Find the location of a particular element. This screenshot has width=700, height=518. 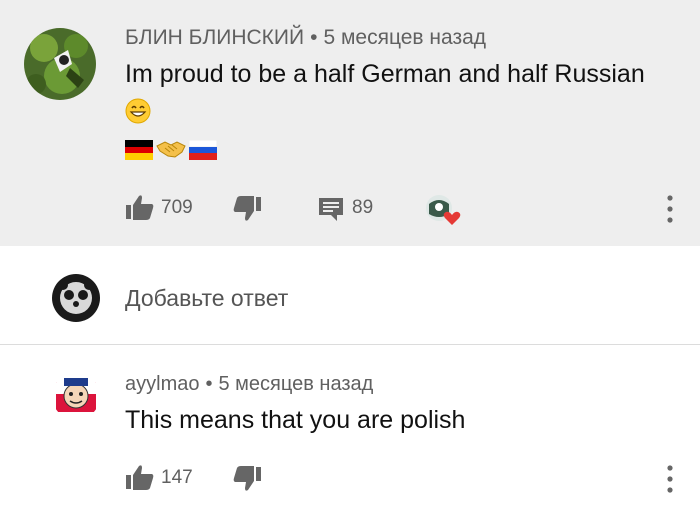

author-avatar is located at coordinates (60, 64).